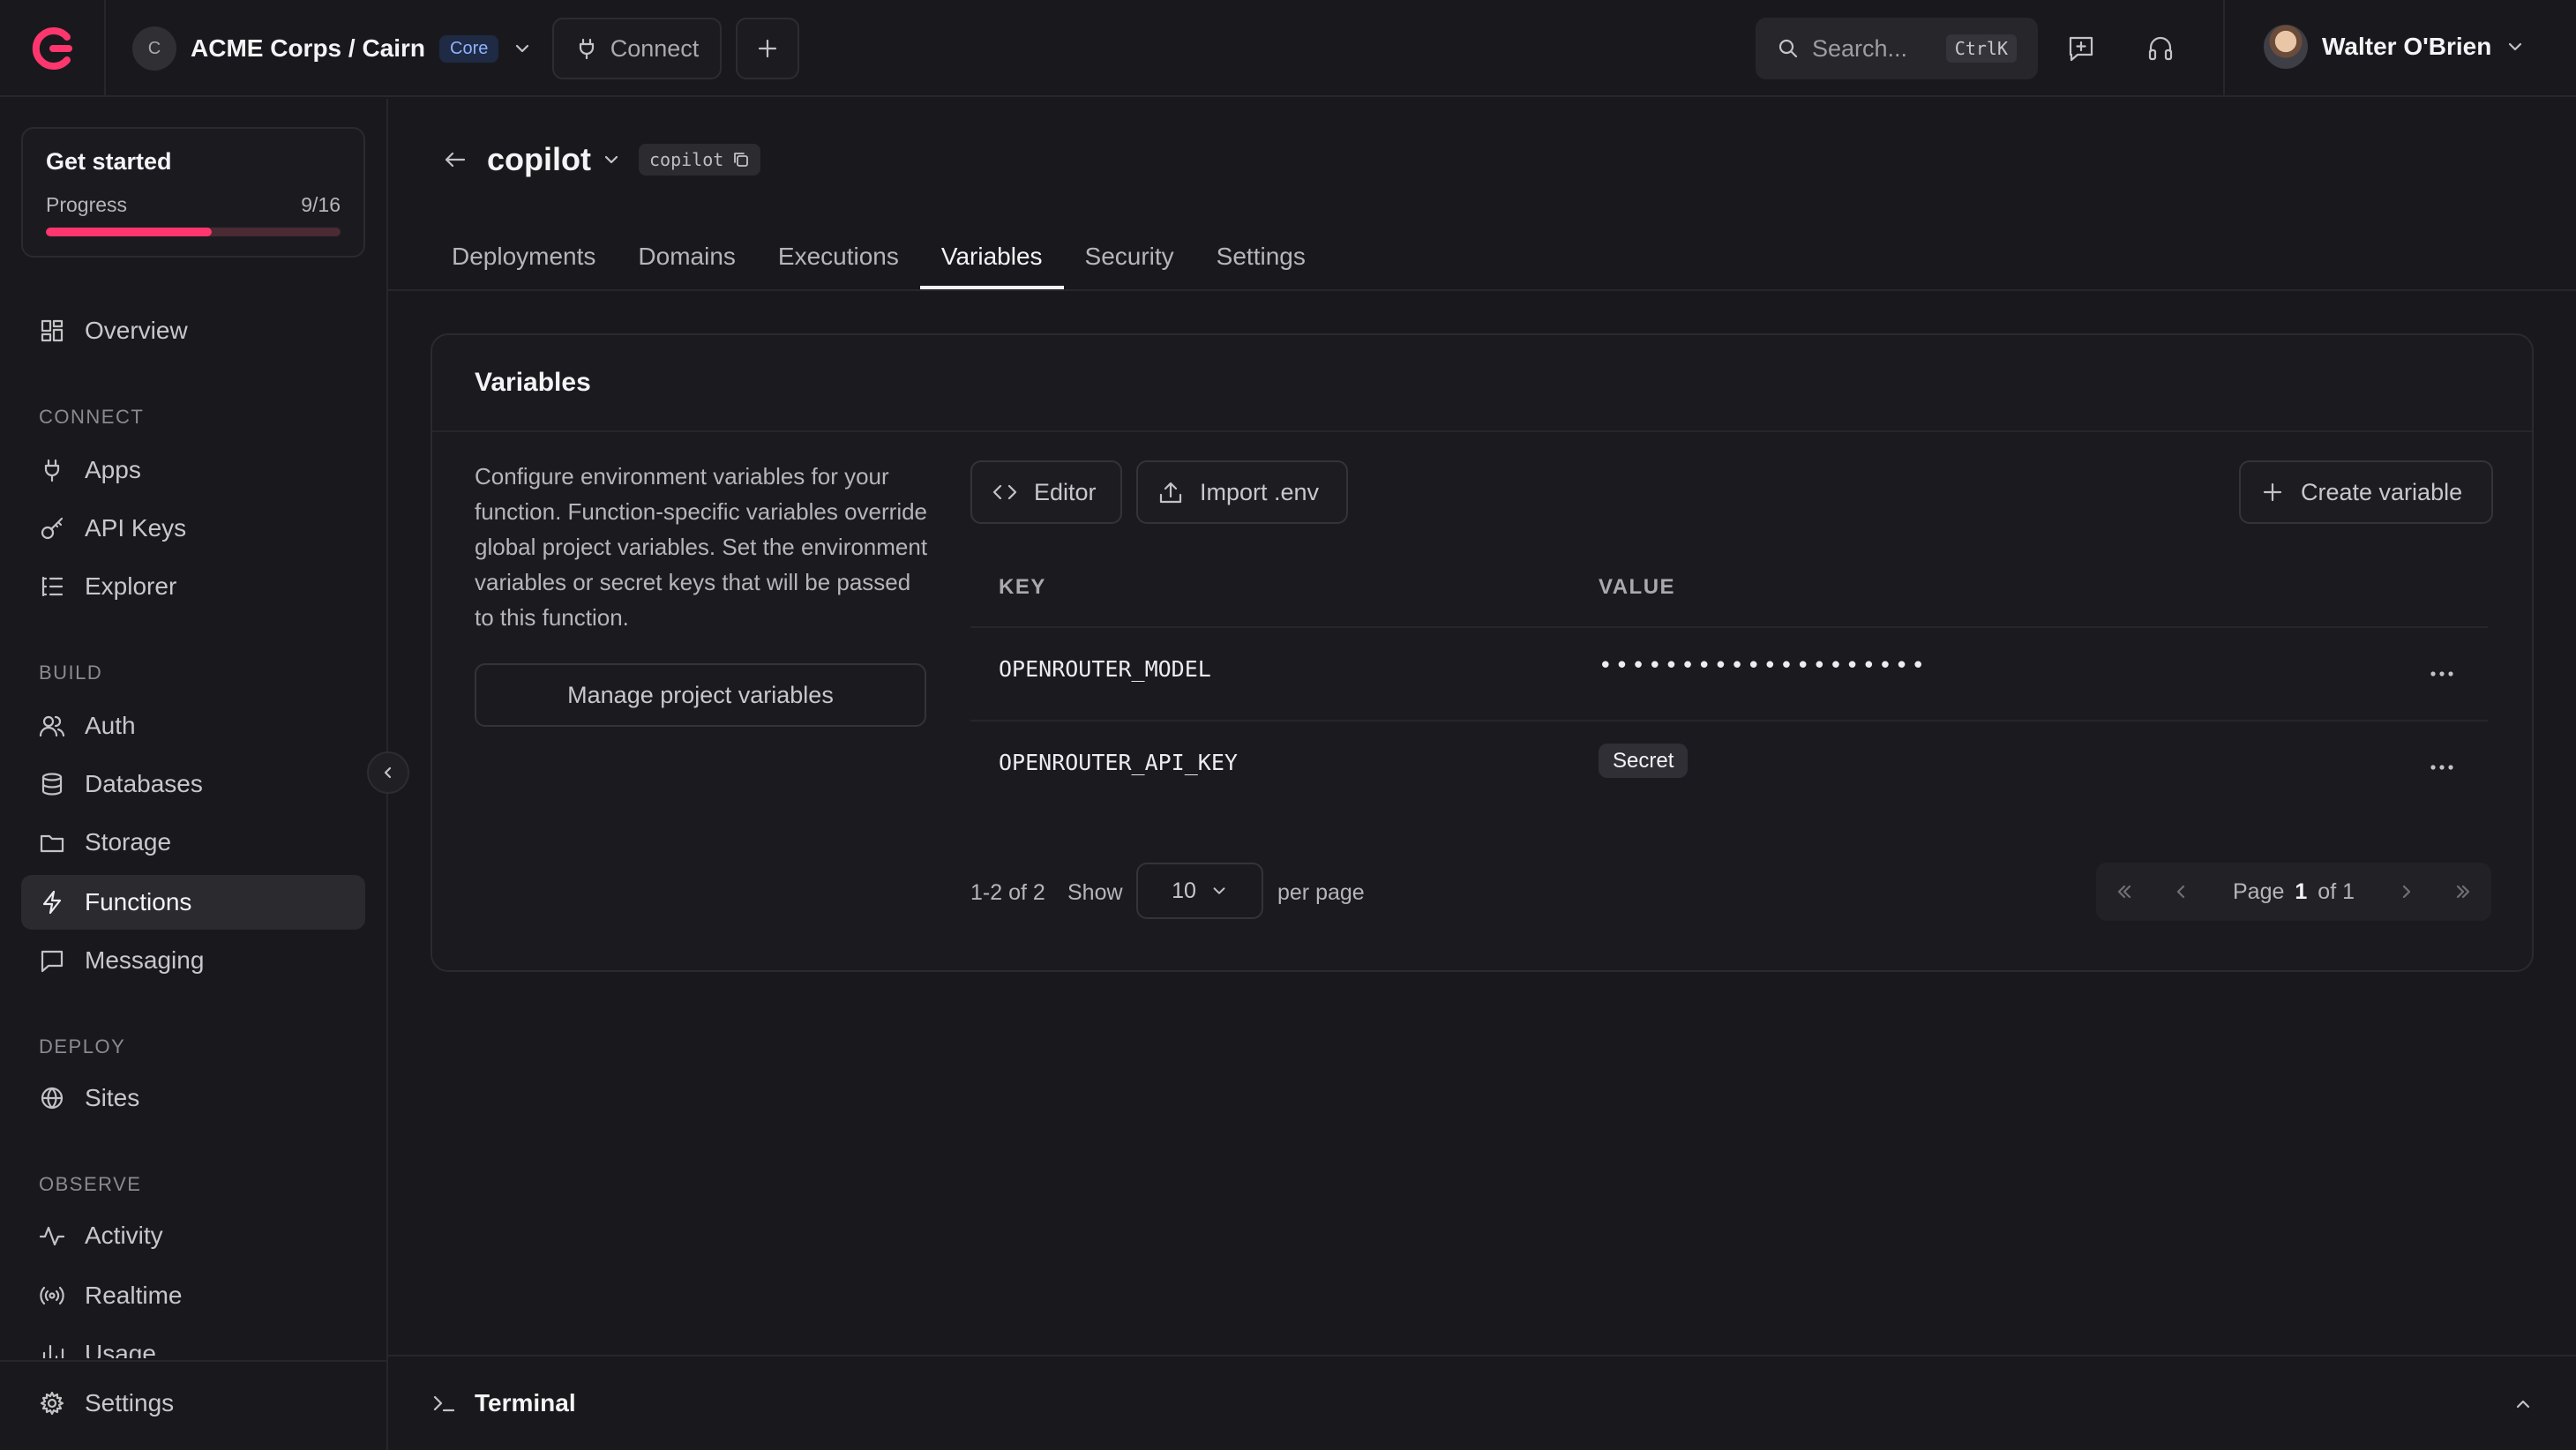 Image resolution: width=2576 pixels, height=1450 pixels. What do you see at coordinates (1199, 891) in the screenshot?
I see `per-page-select: 10` at bounding box center [1199, 891].